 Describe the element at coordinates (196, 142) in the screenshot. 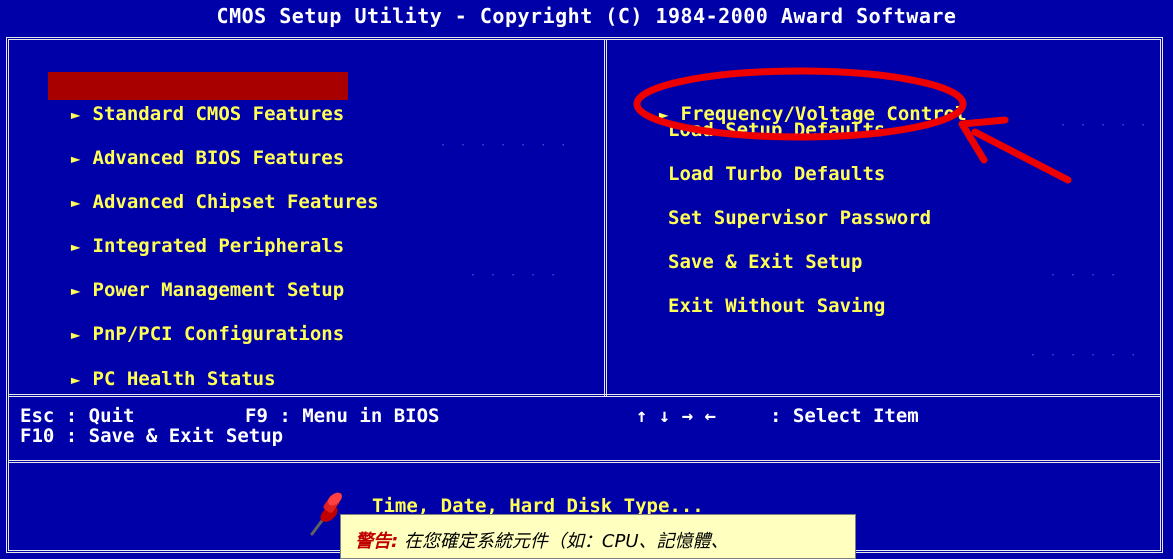

I see `menu-item-advanced-bios-features: ► Advanced BIOS Features` at that location.